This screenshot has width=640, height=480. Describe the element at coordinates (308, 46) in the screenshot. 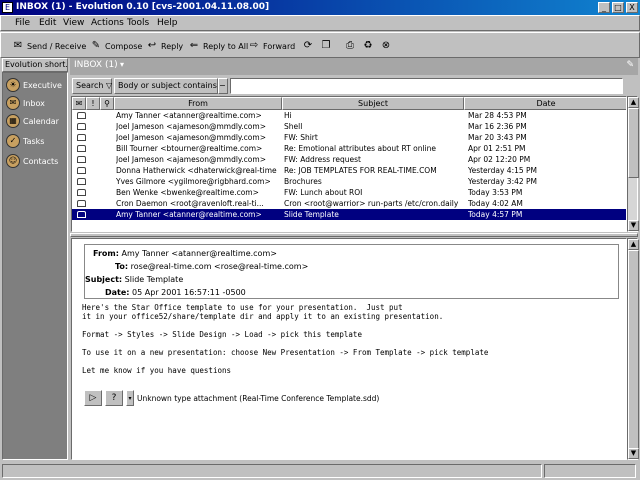

I see `move-button: ⟳` at that location.